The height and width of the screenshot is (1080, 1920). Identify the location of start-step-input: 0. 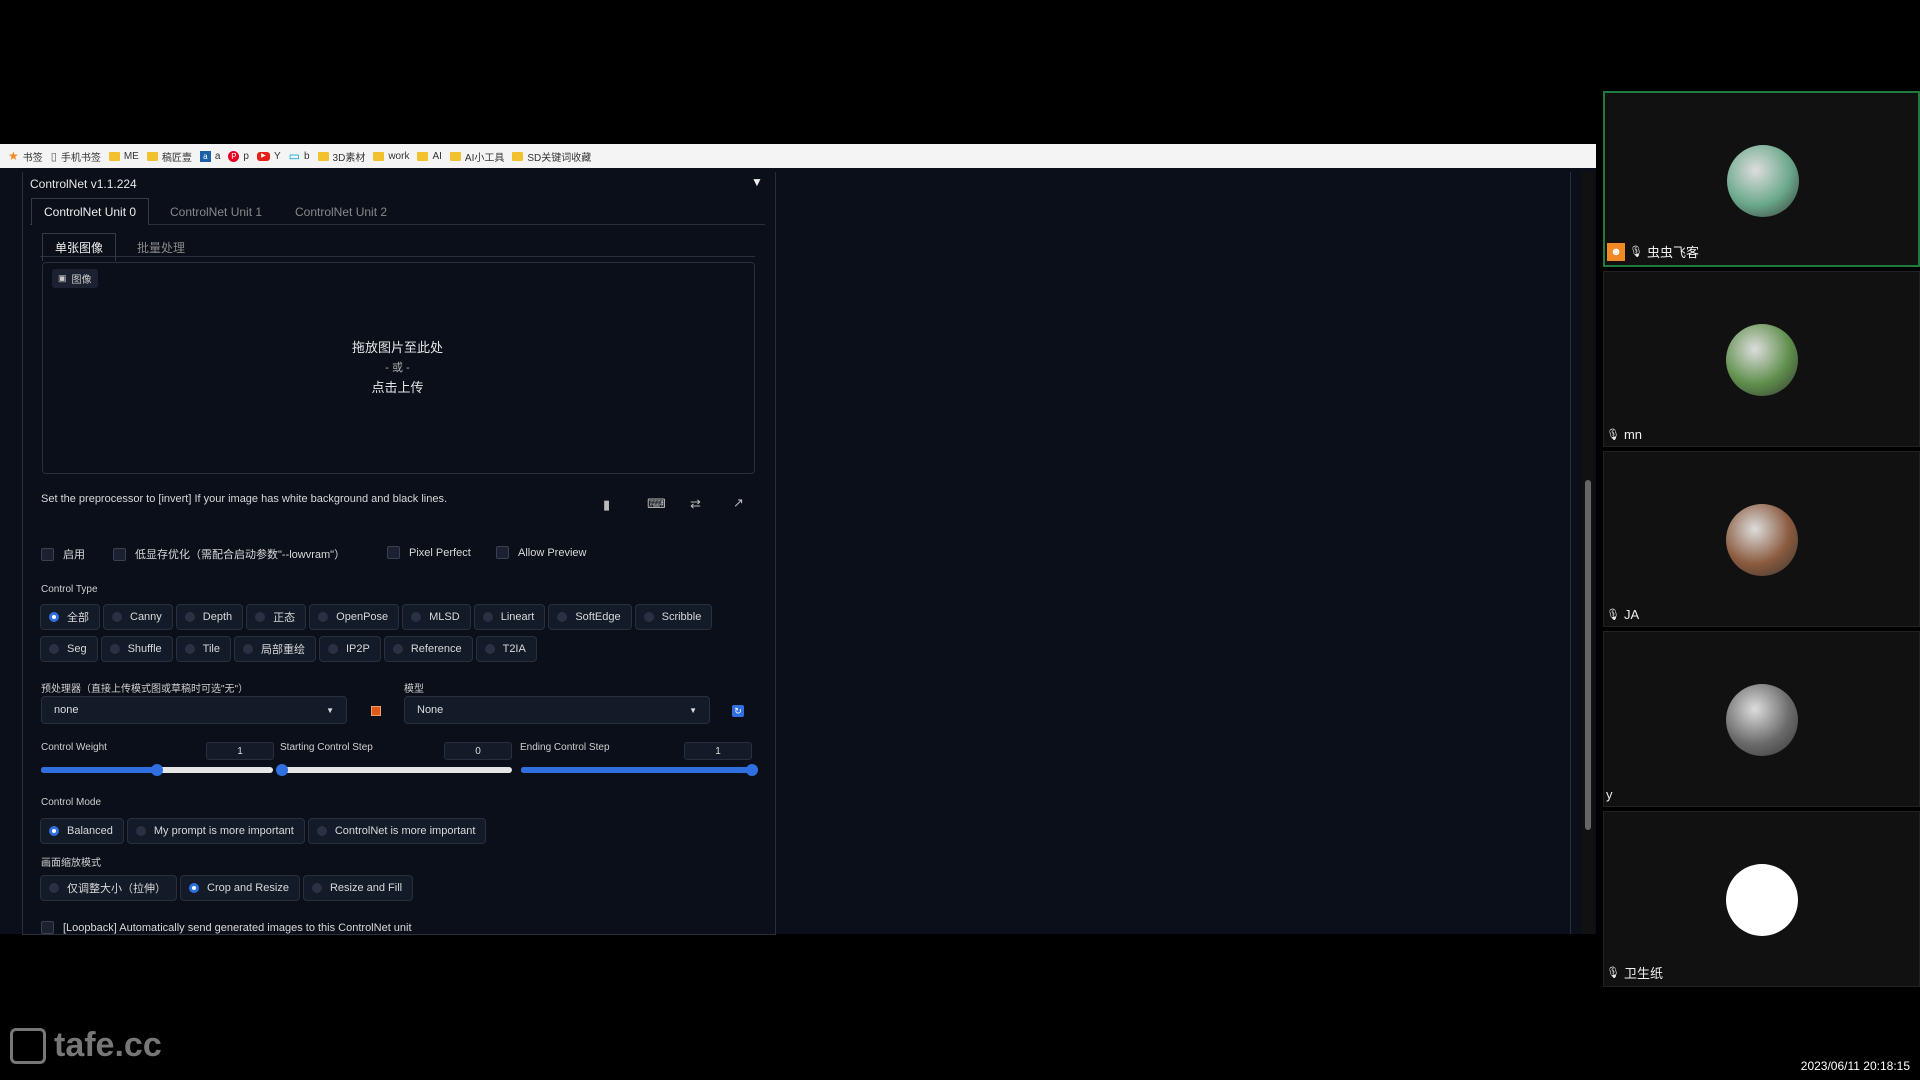
(478, 751).